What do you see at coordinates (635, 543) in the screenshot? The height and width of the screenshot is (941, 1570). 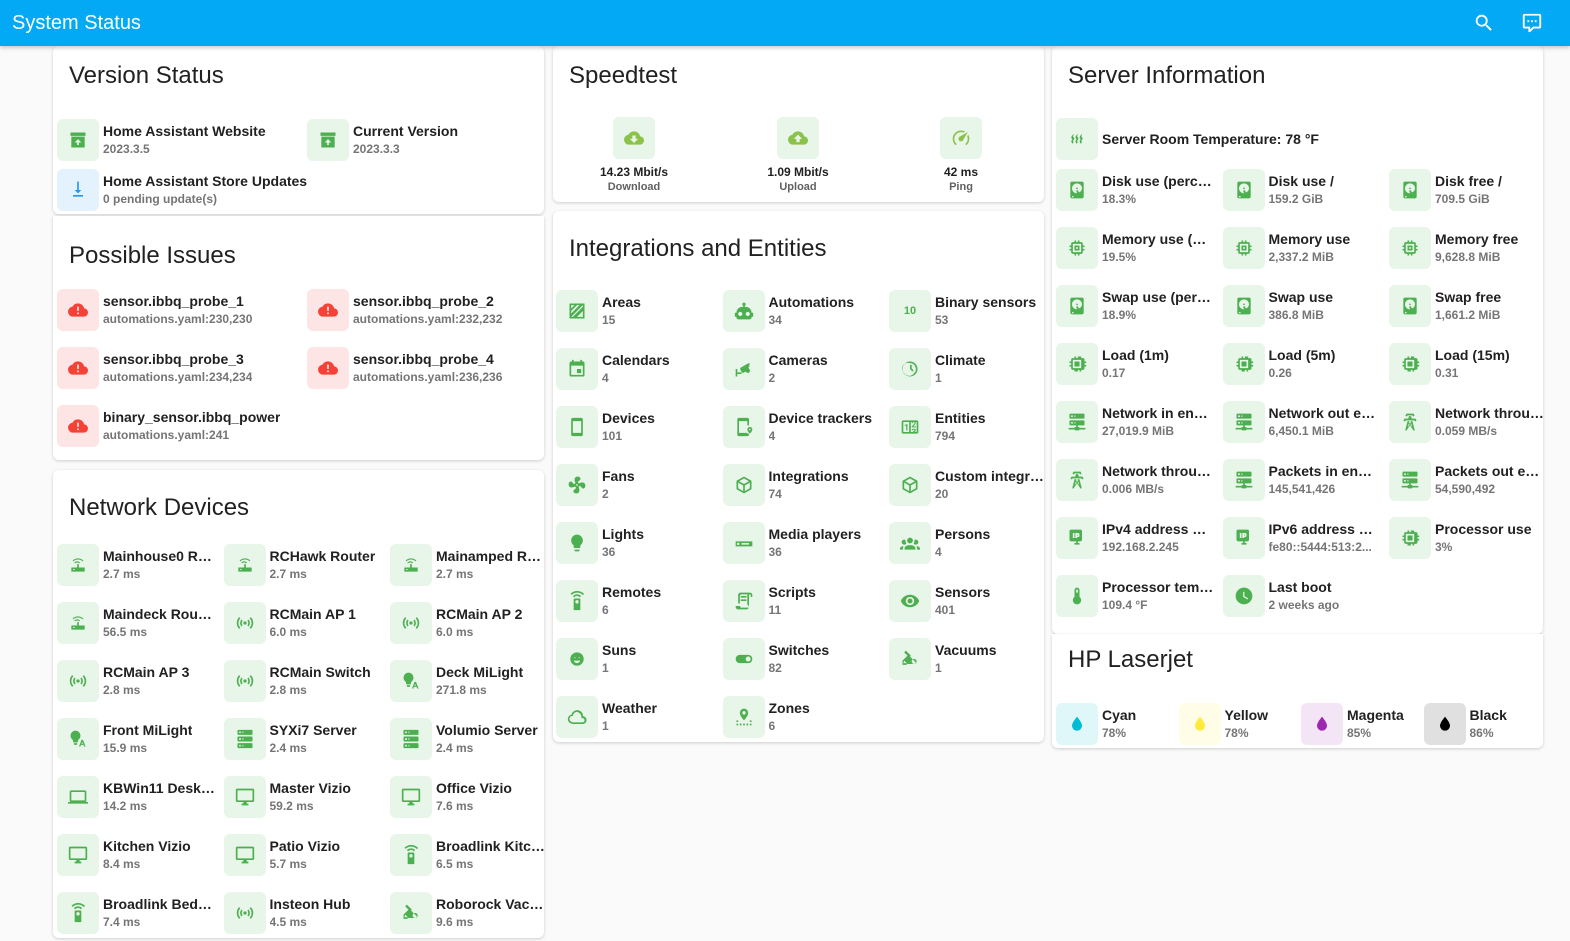 I see `integration-item: Lights 36` at bounding box center [635, 543].